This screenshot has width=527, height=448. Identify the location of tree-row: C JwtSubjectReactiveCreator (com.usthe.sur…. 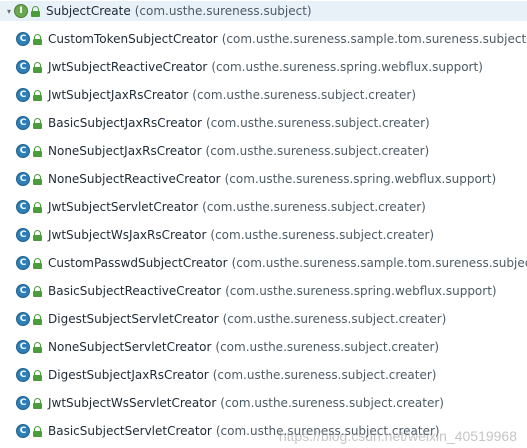
(249, 67).